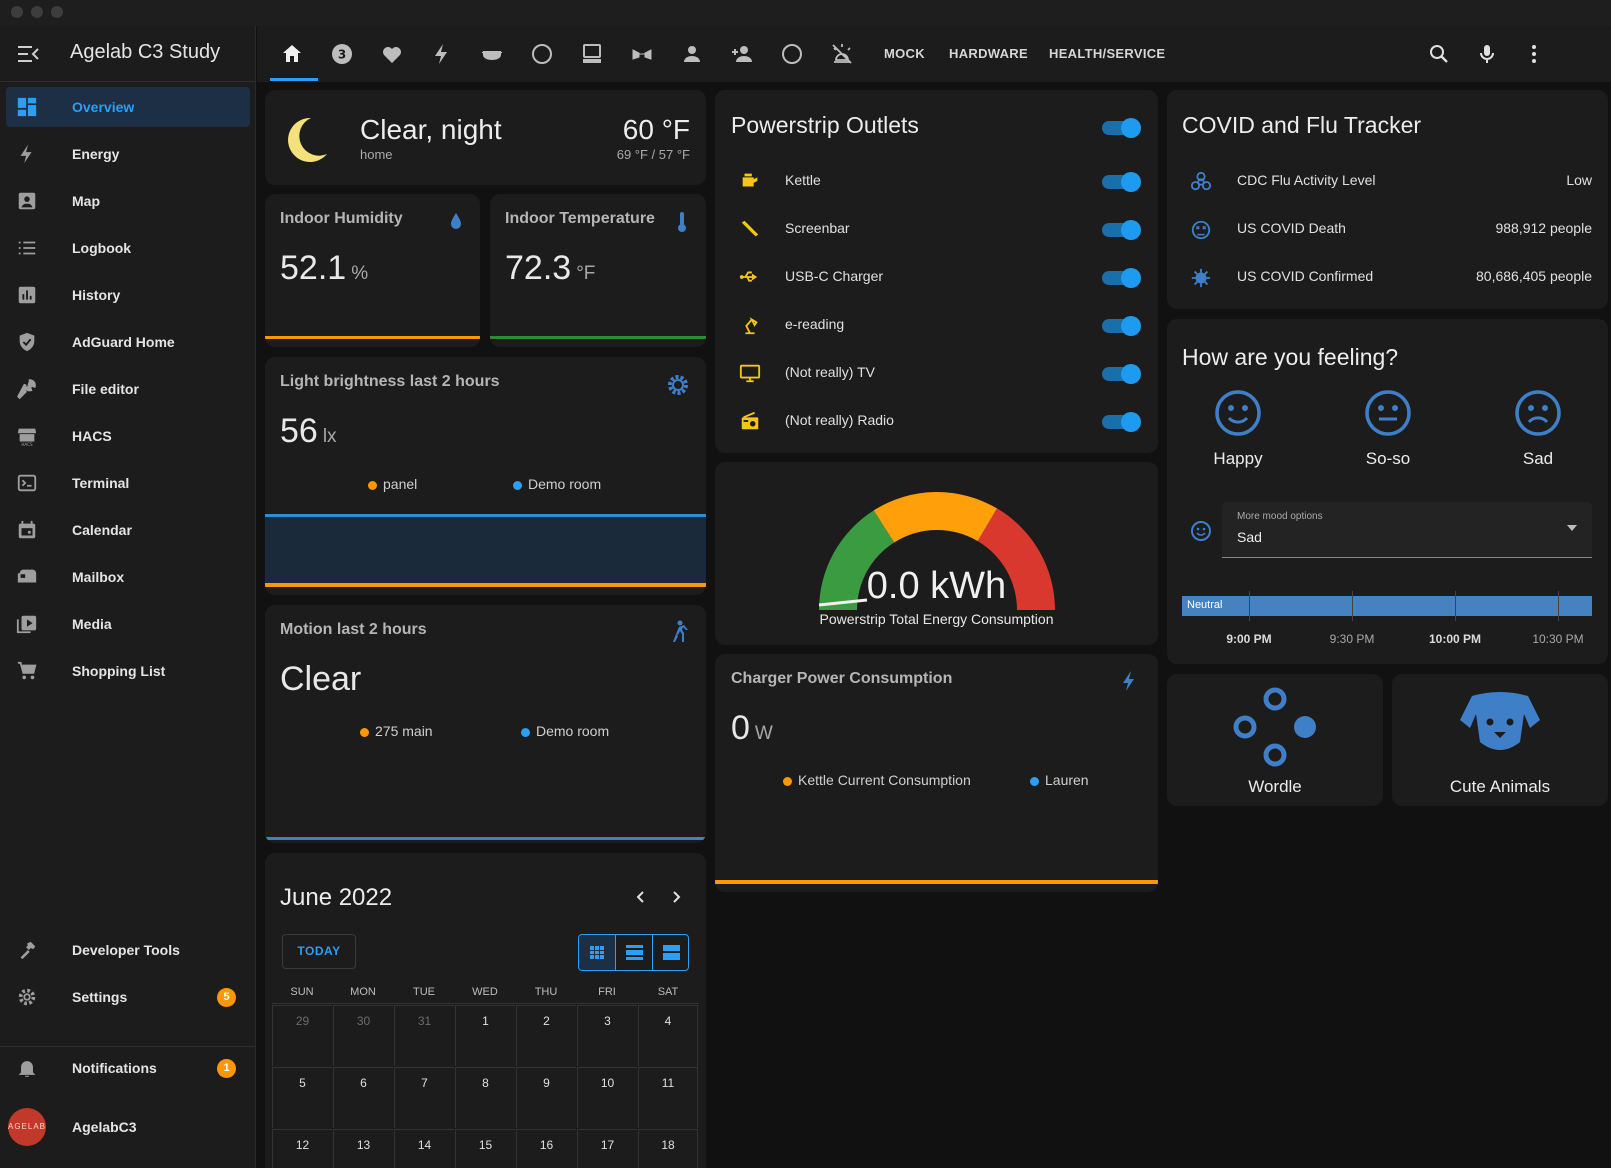  What do you see at coordinates (936, 374) in the screenshot?
I see `outlet-row: (Not really) TV` at bounding box center [936, 374].